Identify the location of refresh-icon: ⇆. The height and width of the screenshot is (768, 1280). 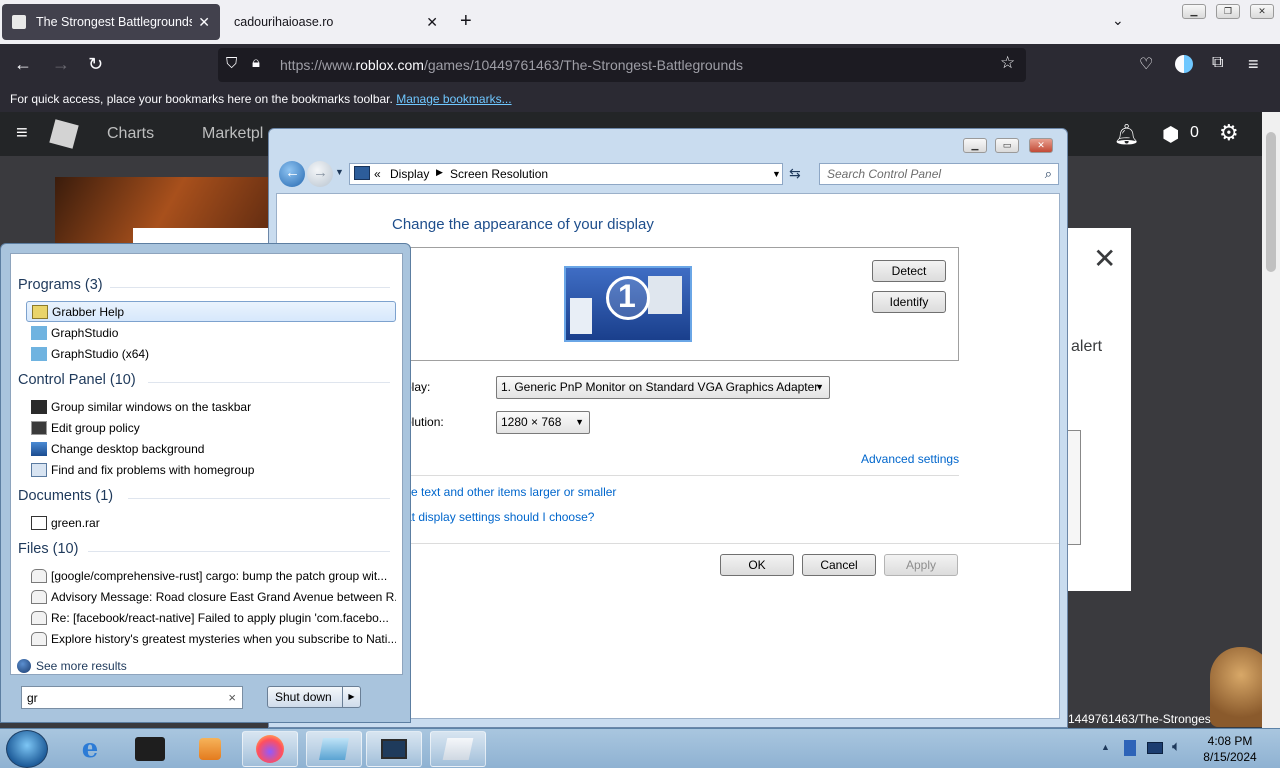
(795, 173).